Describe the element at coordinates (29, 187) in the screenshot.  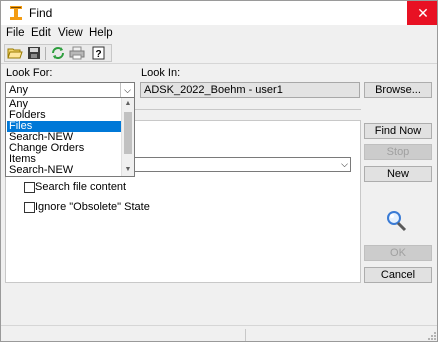
I see `search-file-content-checkbox` at that location.